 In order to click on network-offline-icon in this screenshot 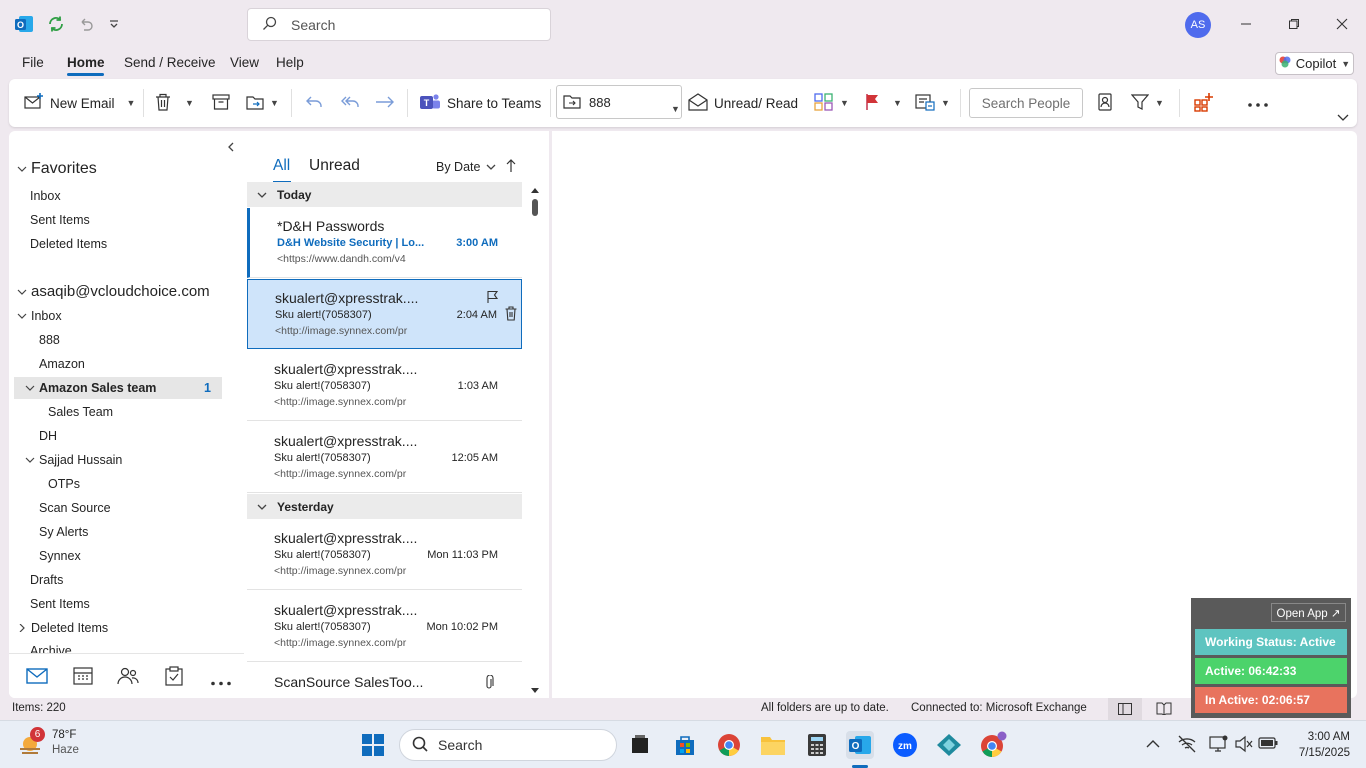, I will do `click(1187, 745)`.